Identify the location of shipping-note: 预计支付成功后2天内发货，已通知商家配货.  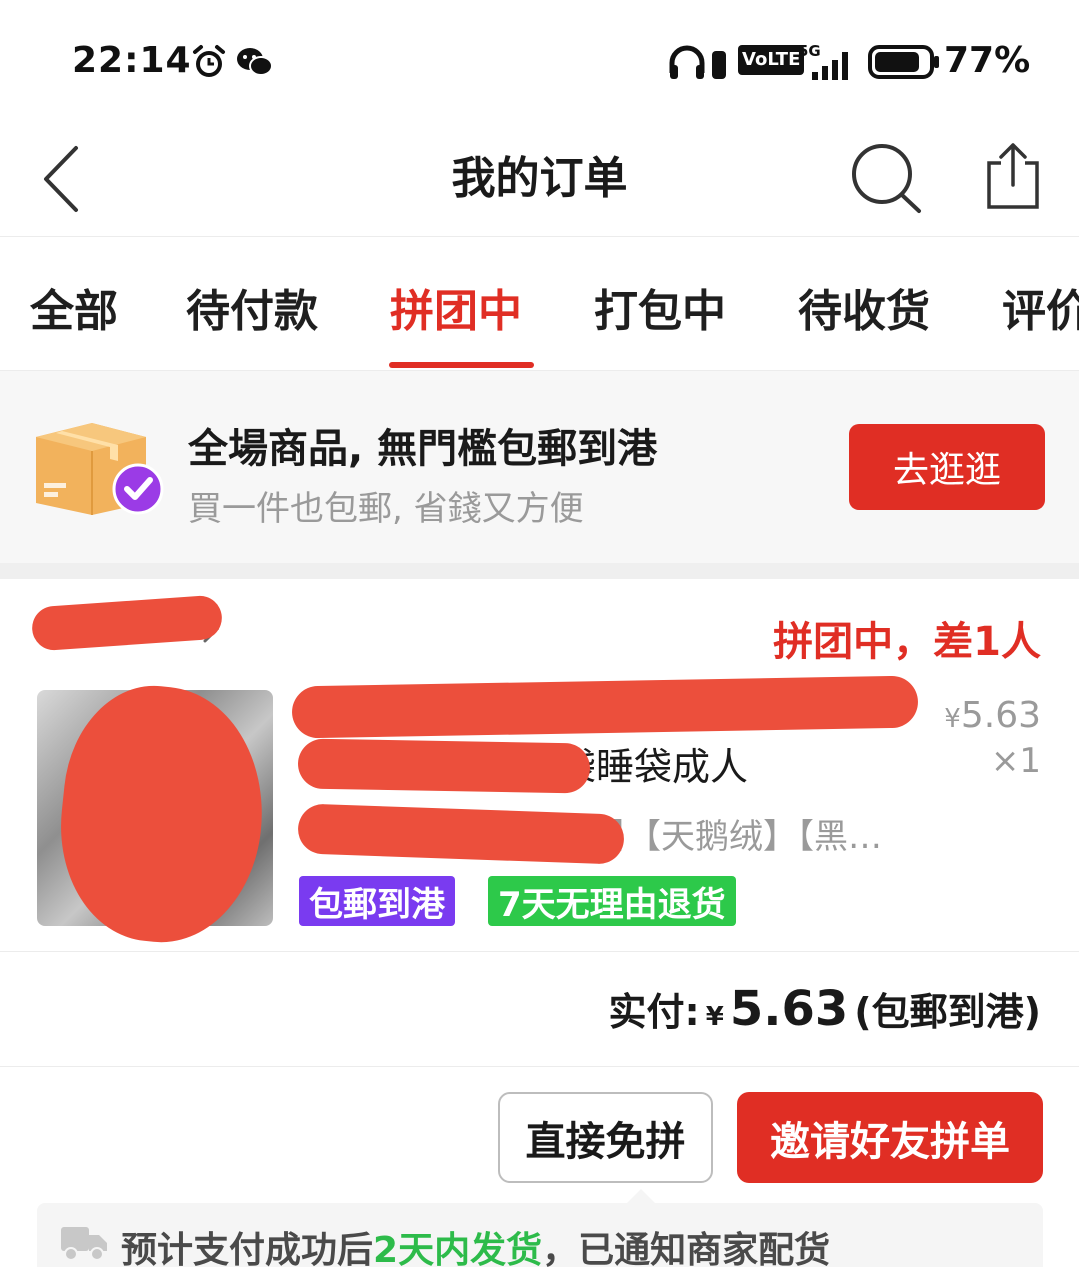
(540, 1228).